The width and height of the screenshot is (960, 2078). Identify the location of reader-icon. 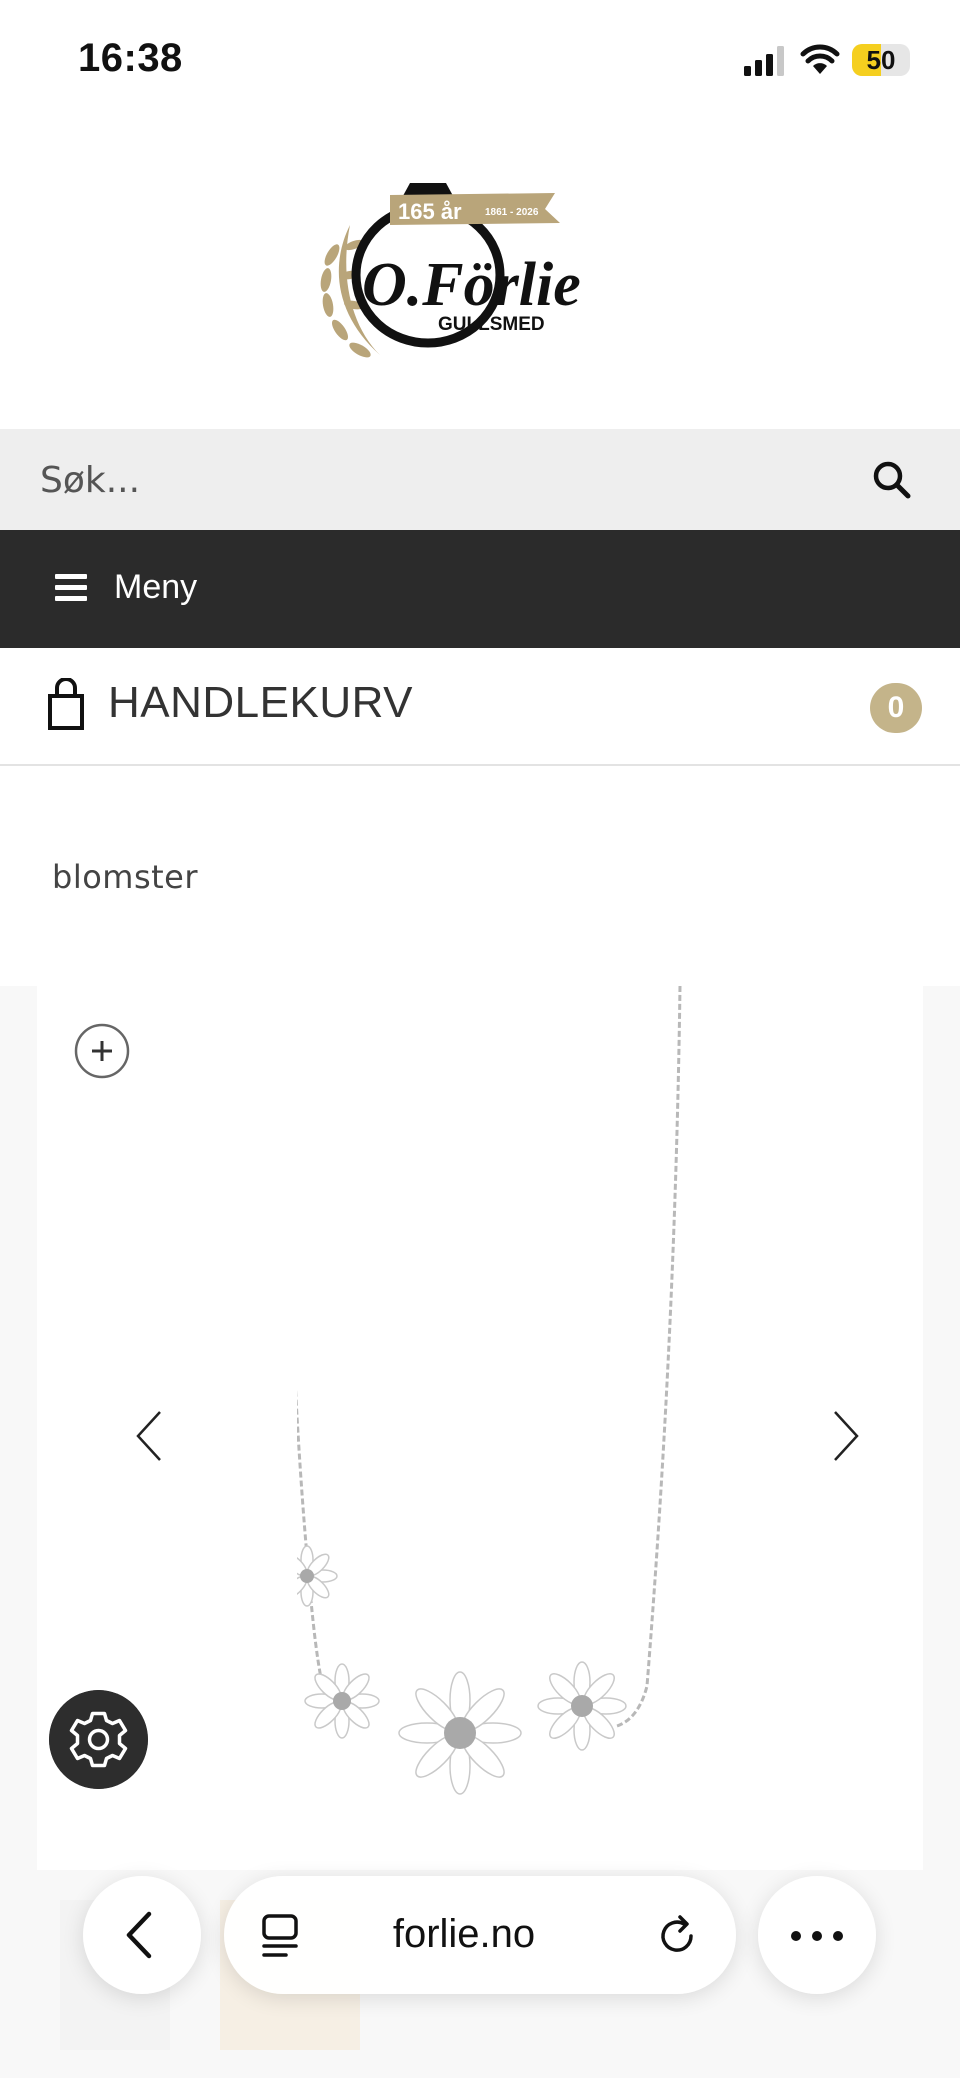
(281, 1936).